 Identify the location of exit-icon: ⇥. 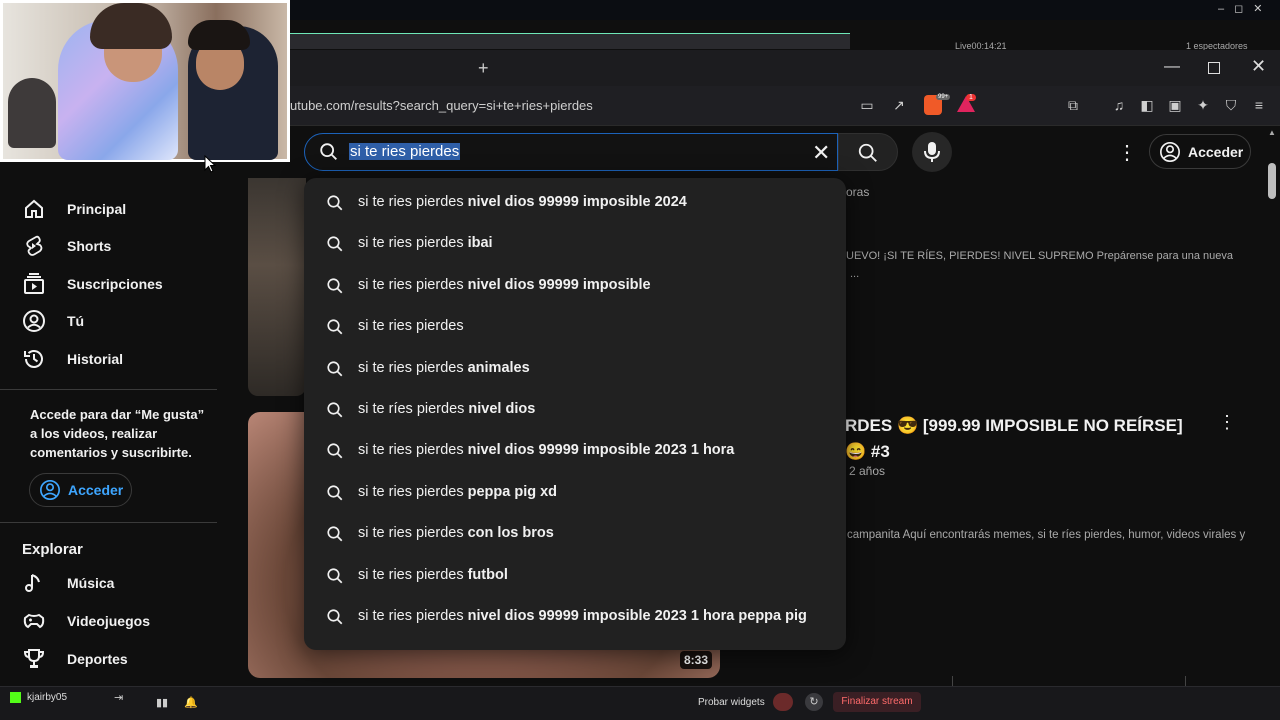
(118, 697).